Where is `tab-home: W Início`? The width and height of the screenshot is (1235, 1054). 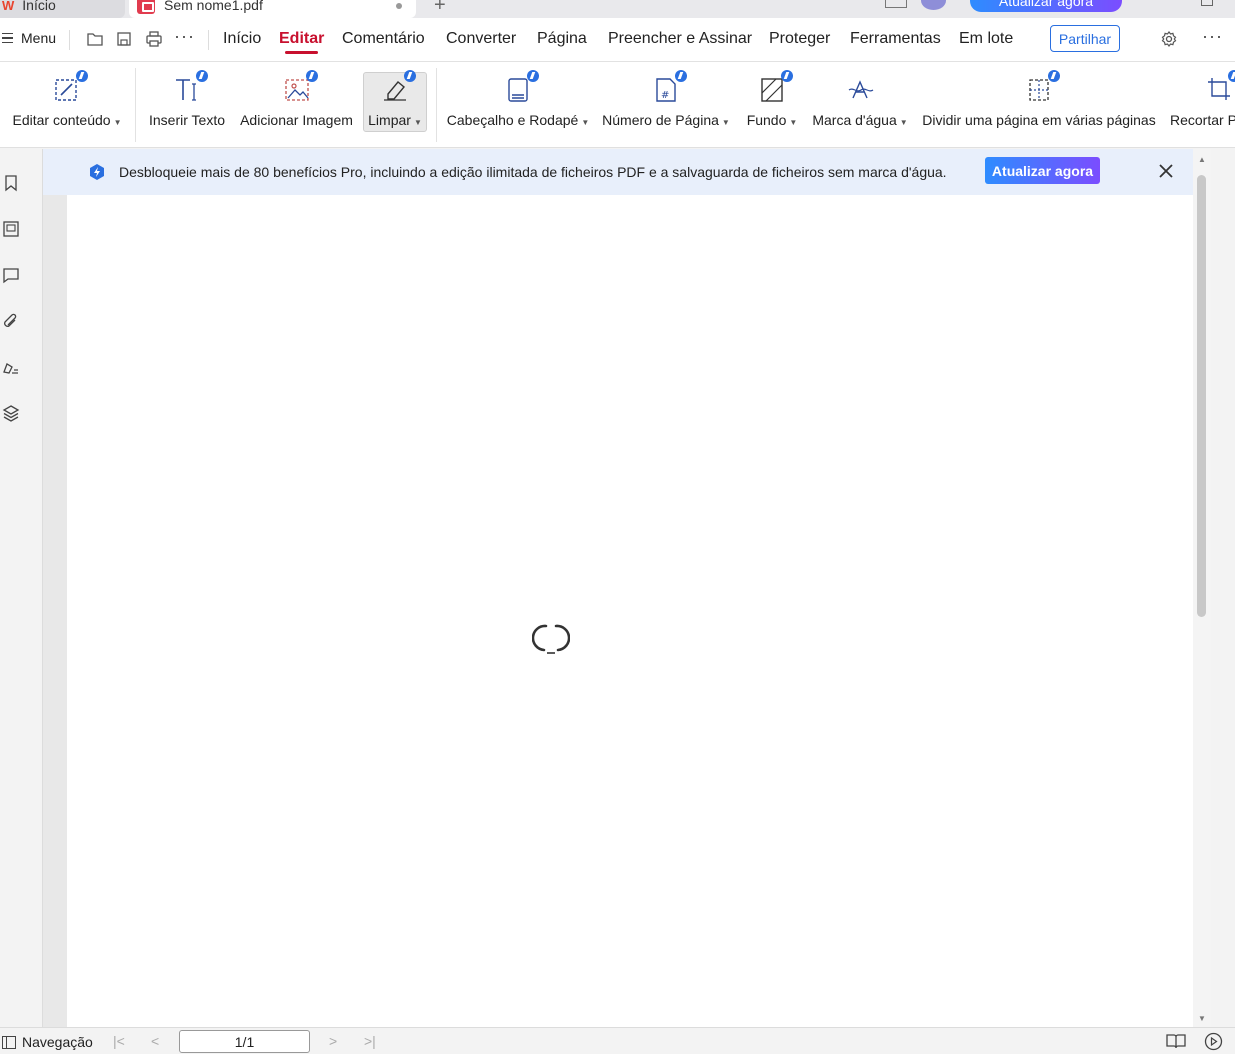 tab-home: W Início is located at coordinates (62, 9).